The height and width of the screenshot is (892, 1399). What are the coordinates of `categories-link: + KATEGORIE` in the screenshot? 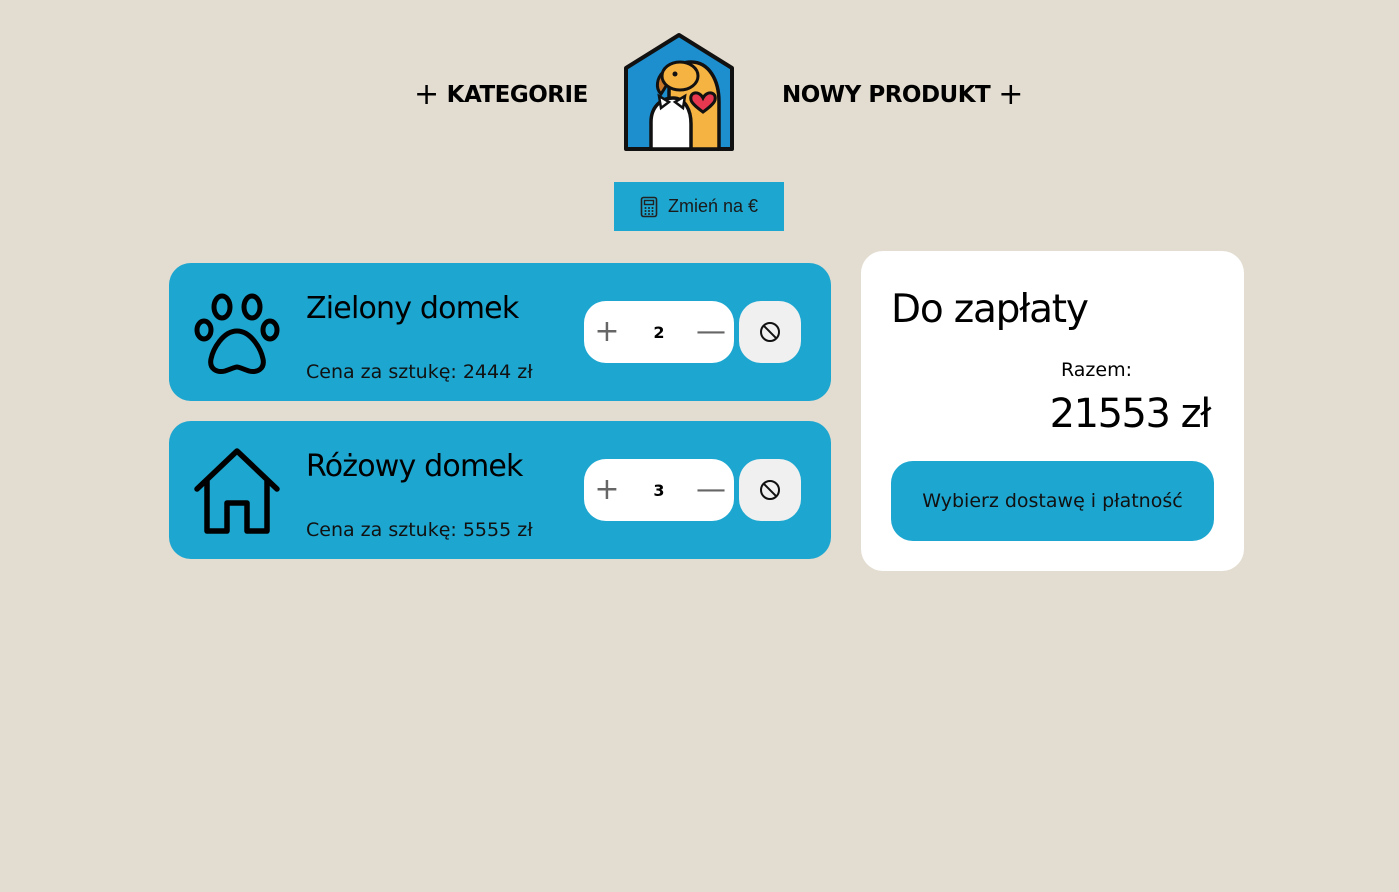 It's located at (501, 95).